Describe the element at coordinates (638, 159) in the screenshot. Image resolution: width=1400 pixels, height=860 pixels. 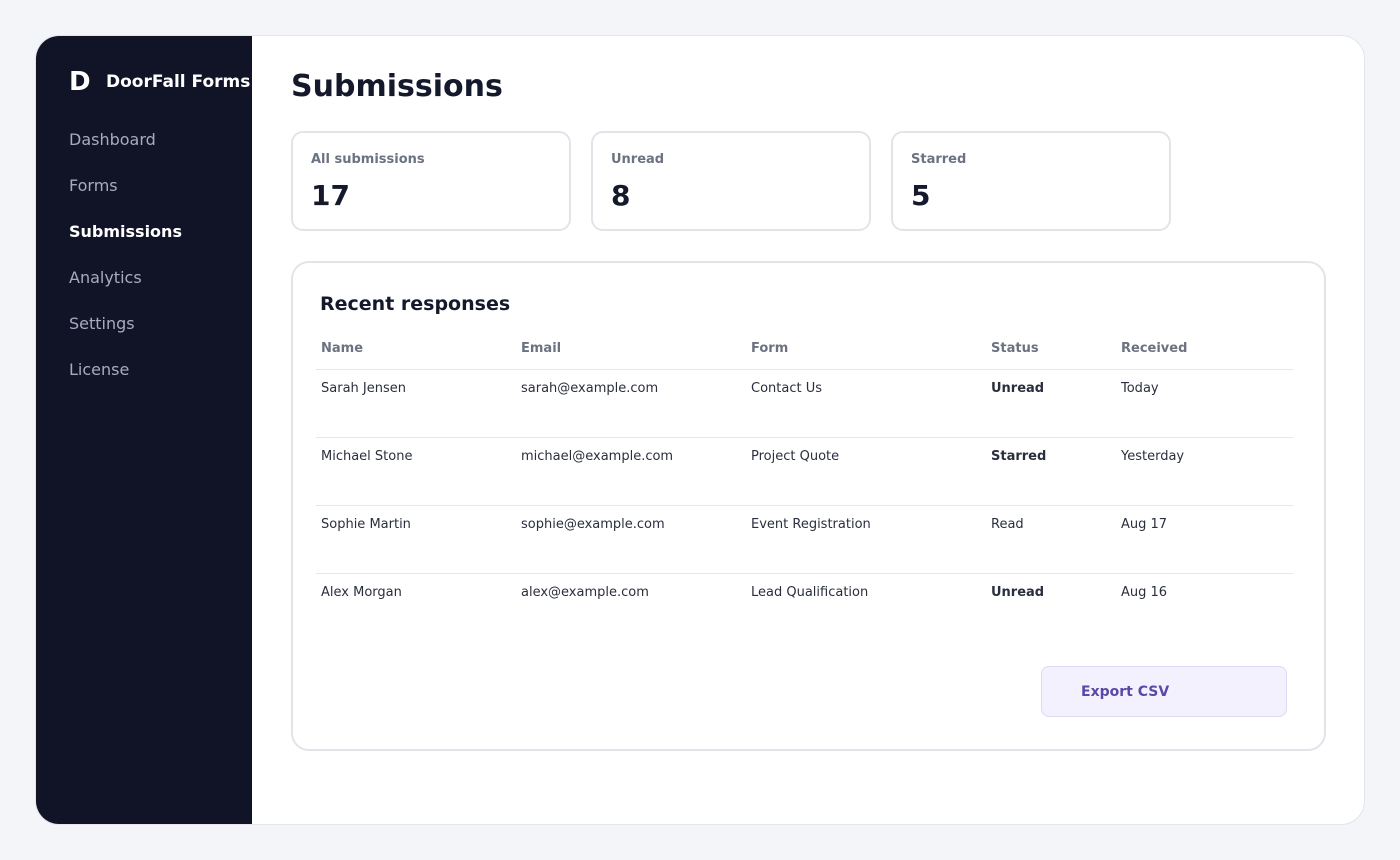
I see `stat-label: Unread` at that location.